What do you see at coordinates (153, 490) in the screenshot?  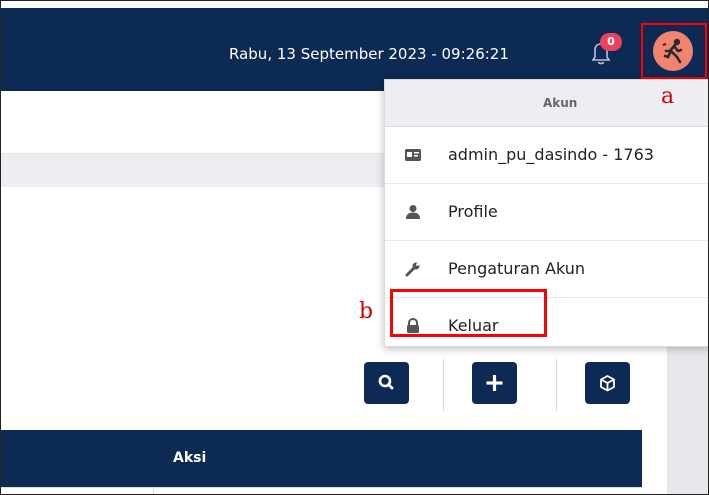 I see `table-cell-divider` at bounding box center [153, 490].